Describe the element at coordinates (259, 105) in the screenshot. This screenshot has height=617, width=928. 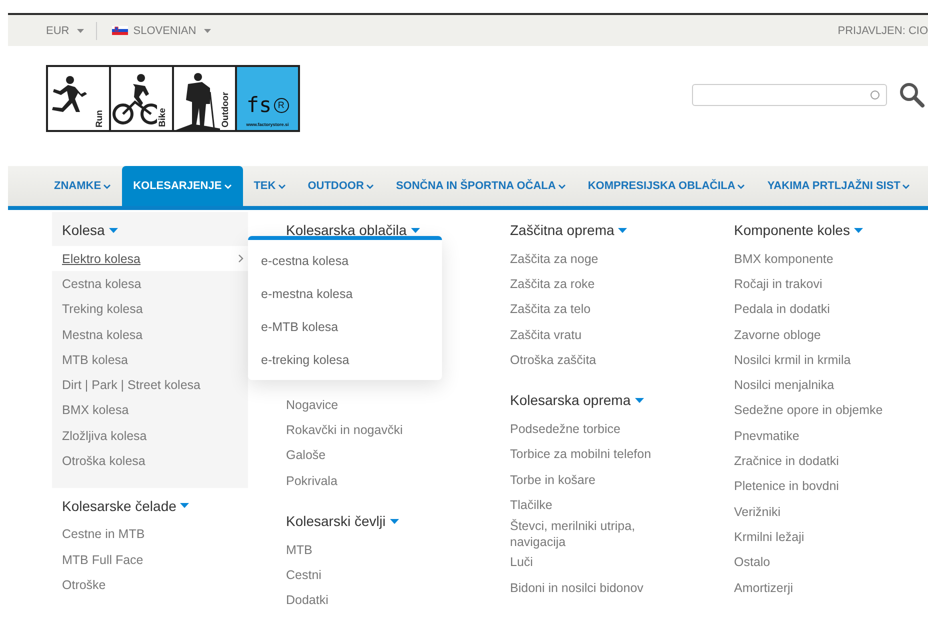
I see `logo-text: fs` at that location.